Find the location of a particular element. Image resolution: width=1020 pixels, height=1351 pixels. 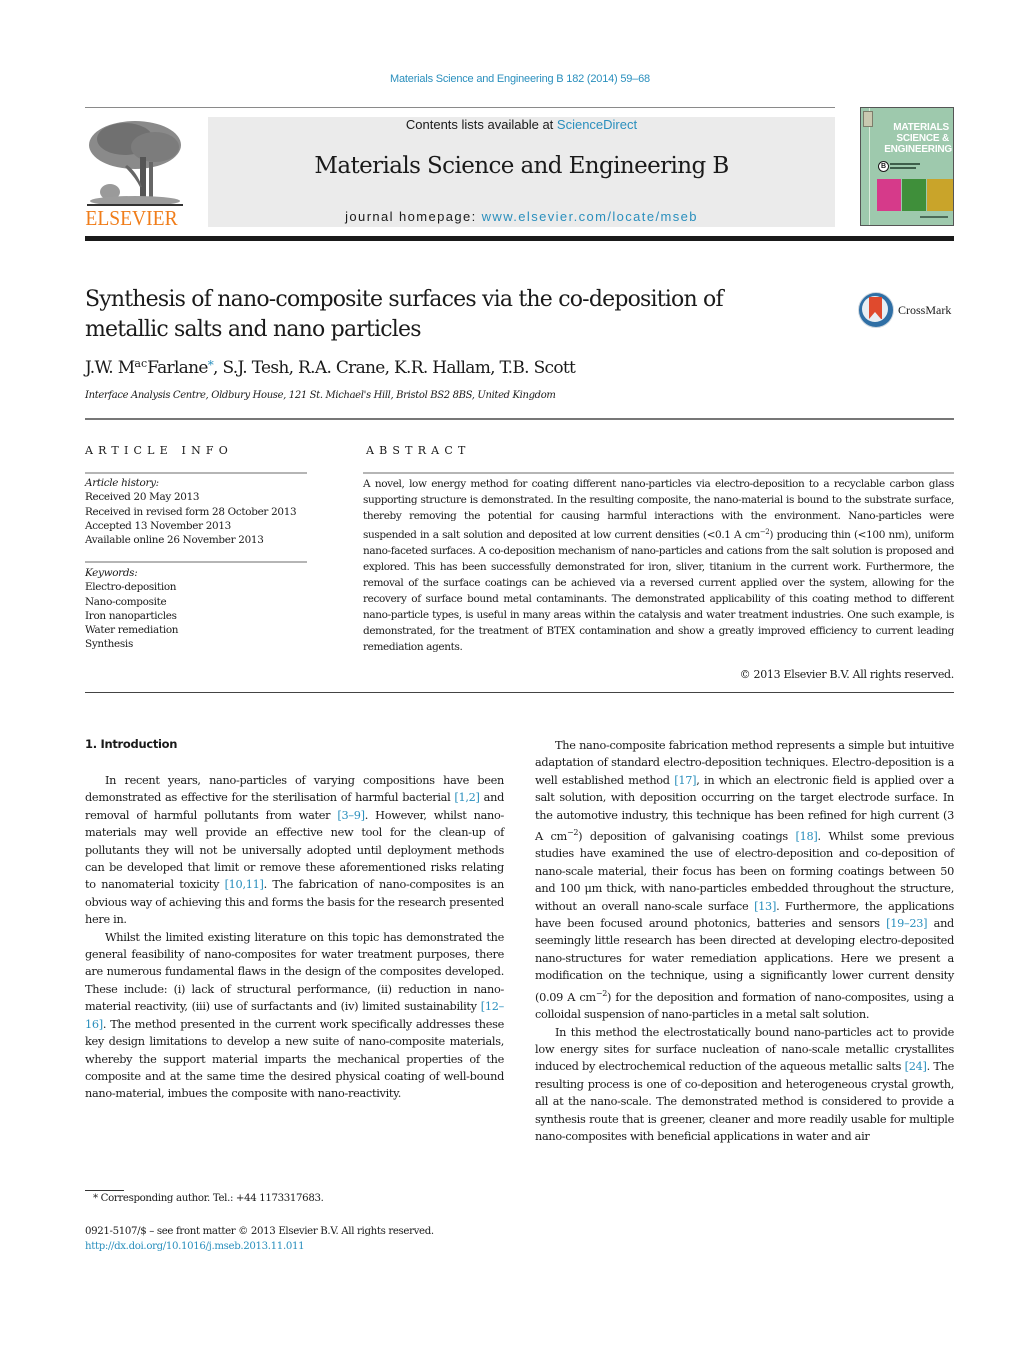

journal-homepage-link: www.elsevier.com/locate/mseb is located at coordinates (590, 216).